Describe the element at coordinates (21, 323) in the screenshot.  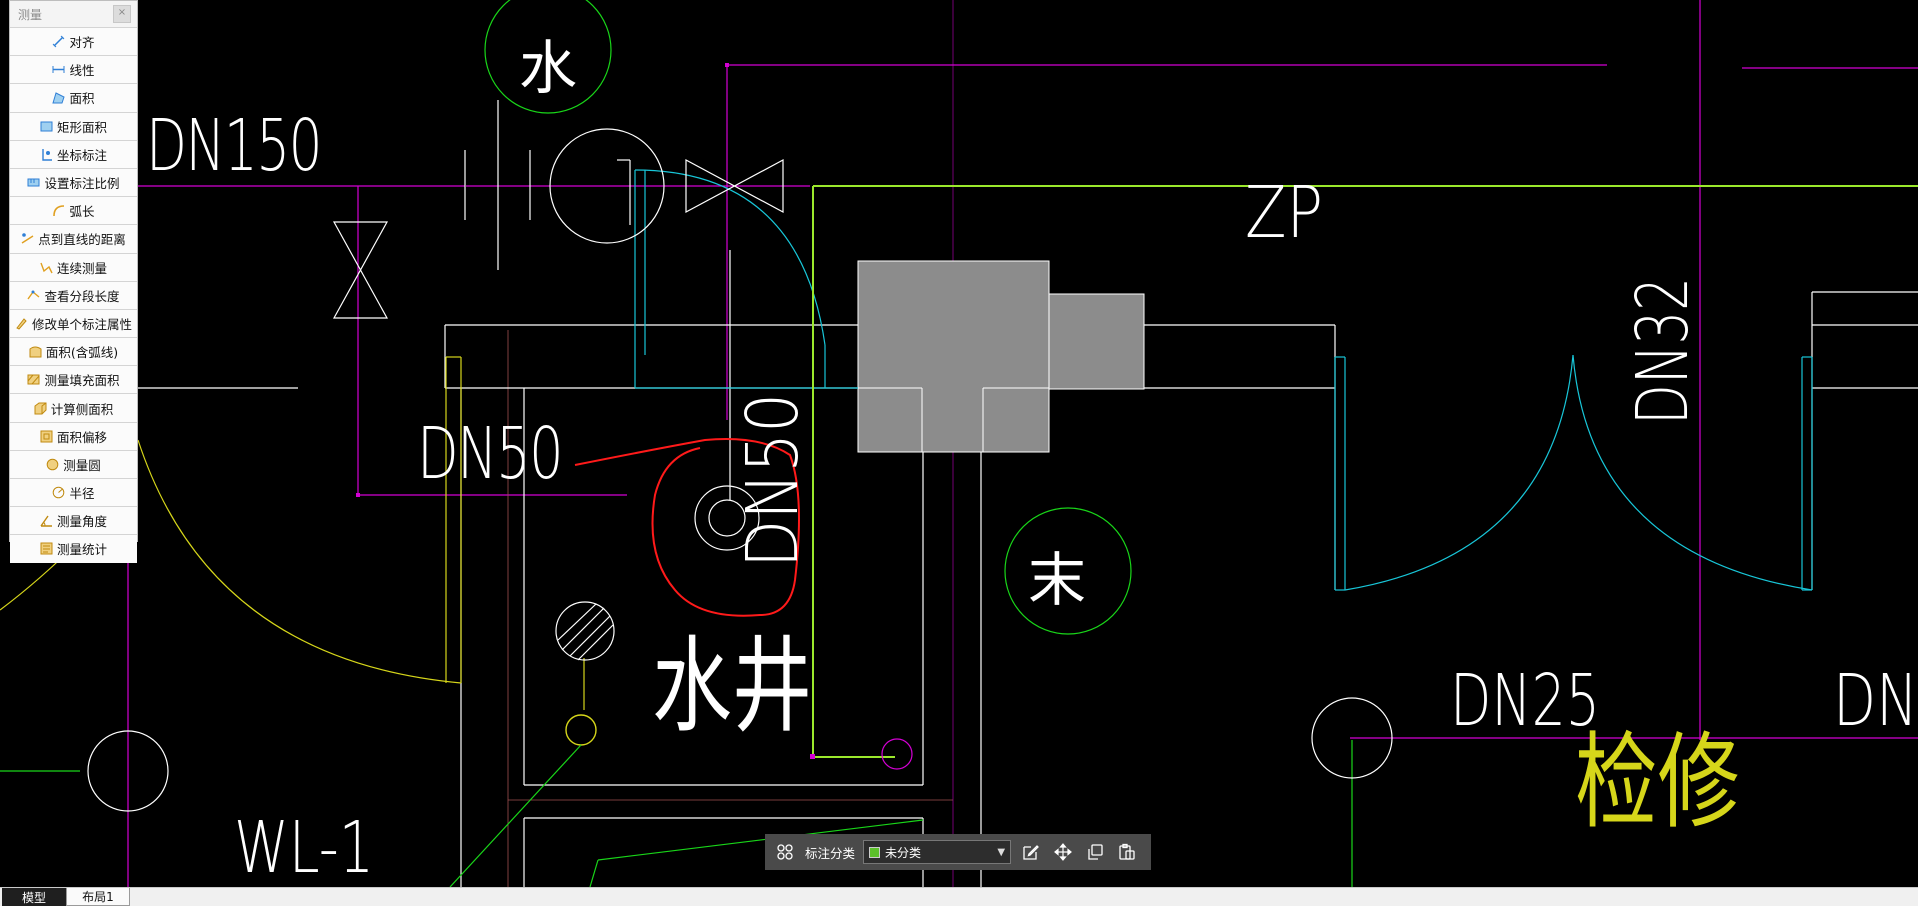
I see `edit-dimension-icon` at that location.